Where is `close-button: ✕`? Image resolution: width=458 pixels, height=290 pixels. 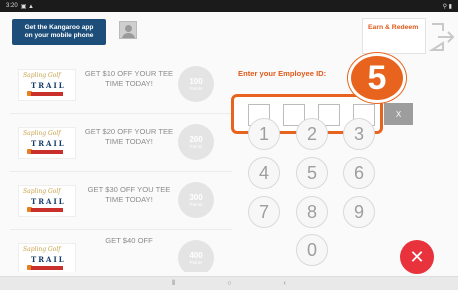
close-button: ✕ is located at coordinates (417, 257).